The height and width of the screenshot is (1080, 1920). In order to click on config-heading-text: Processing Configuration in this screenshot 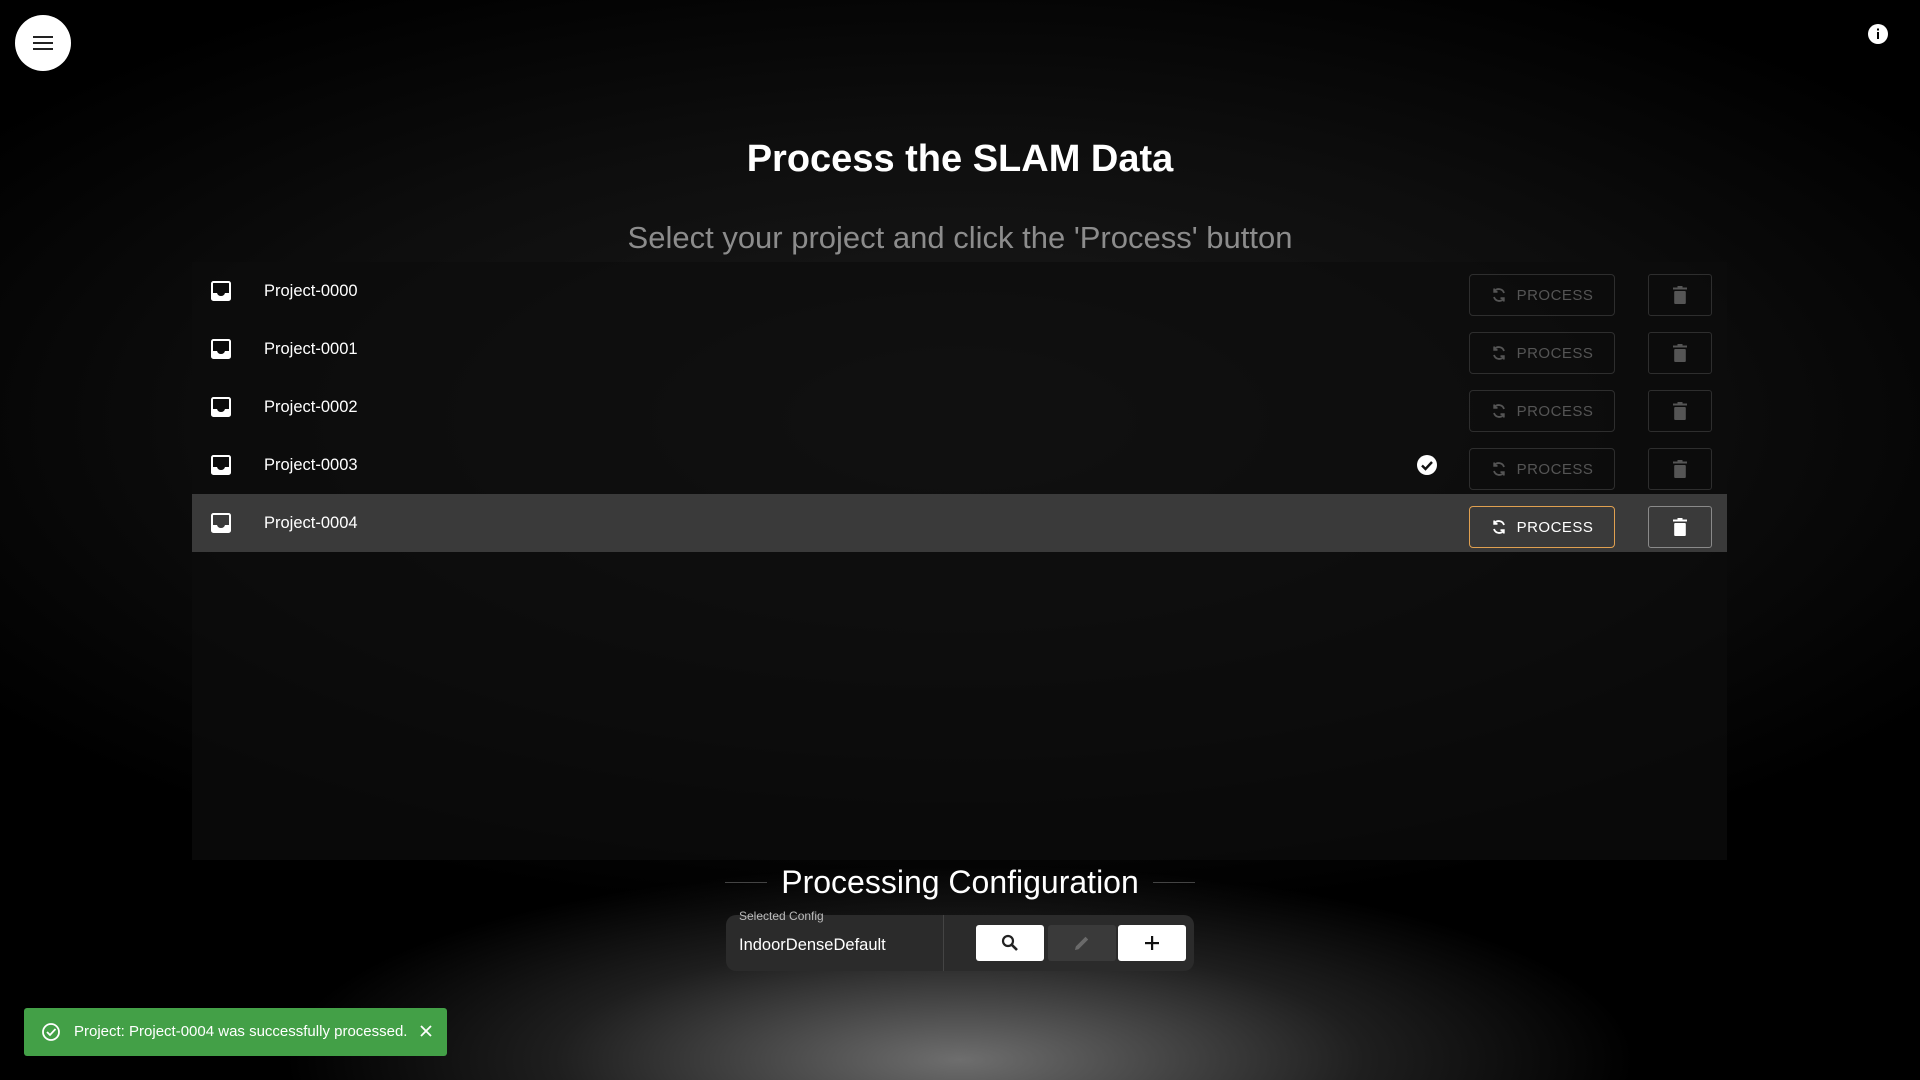, I will do `click(960, 882)`.